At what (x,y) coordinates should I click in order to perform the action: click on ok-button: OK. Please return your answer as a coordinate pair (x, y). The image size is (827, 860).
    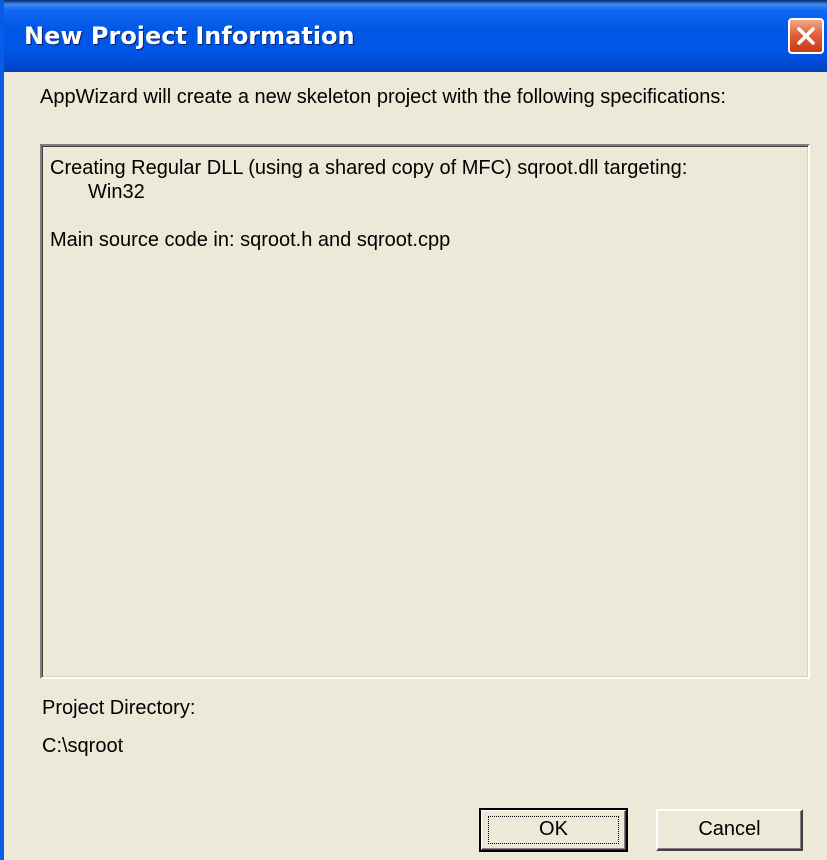
    Looking at the image, I should click on (553, 830).